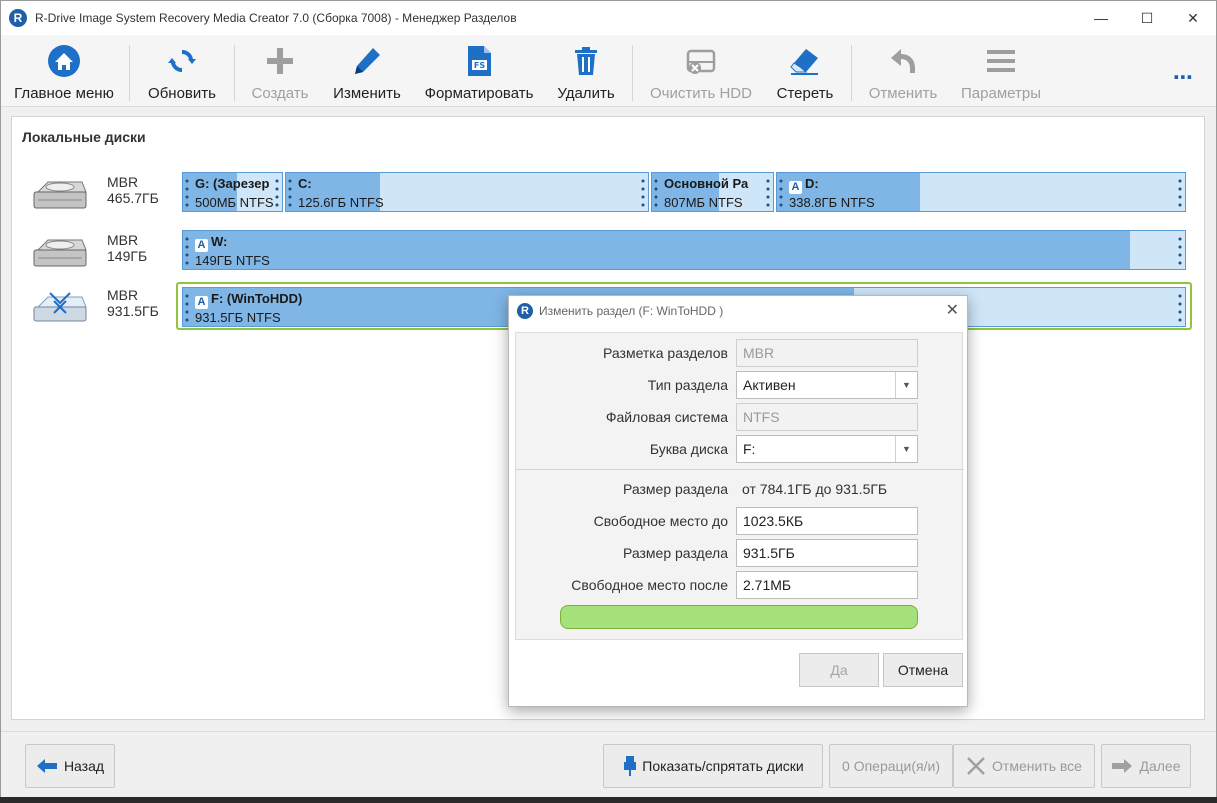 The image size is (1217, 803). I want to click on free-before-input: 1023.5КБ, so click(827, 521).